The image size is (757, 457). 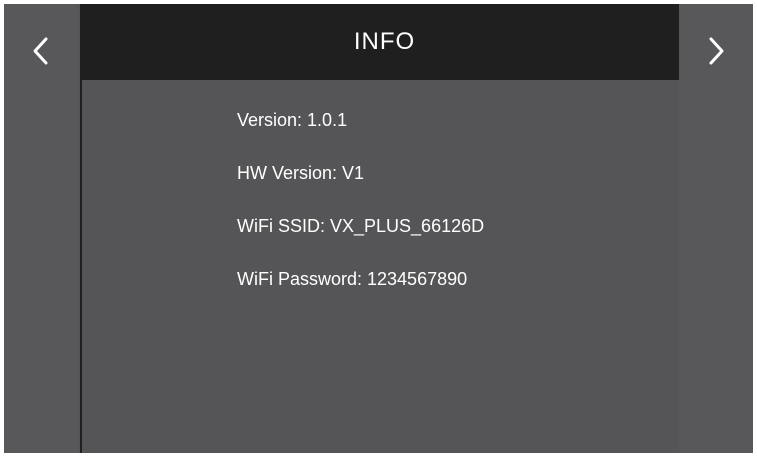 I want to click on wifi-ssid-text: WiFi SSID: VX_PLUS_66126D, so click(x=361, y=226).